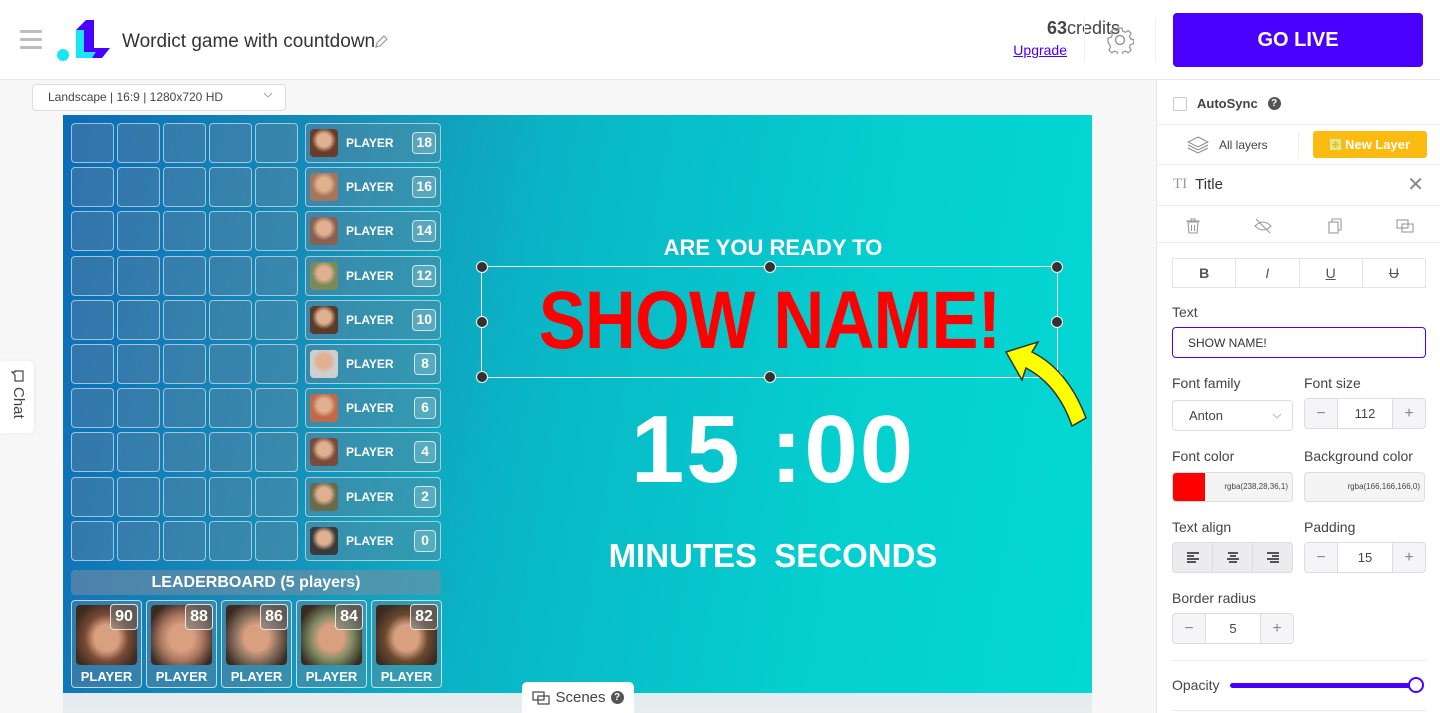 This screenshot has height=713, width=1440. What do you see at coordinates (1416, 685) in the screenshot?
I see `opacity-slider-thumb` at bounding box center [1416, 685].